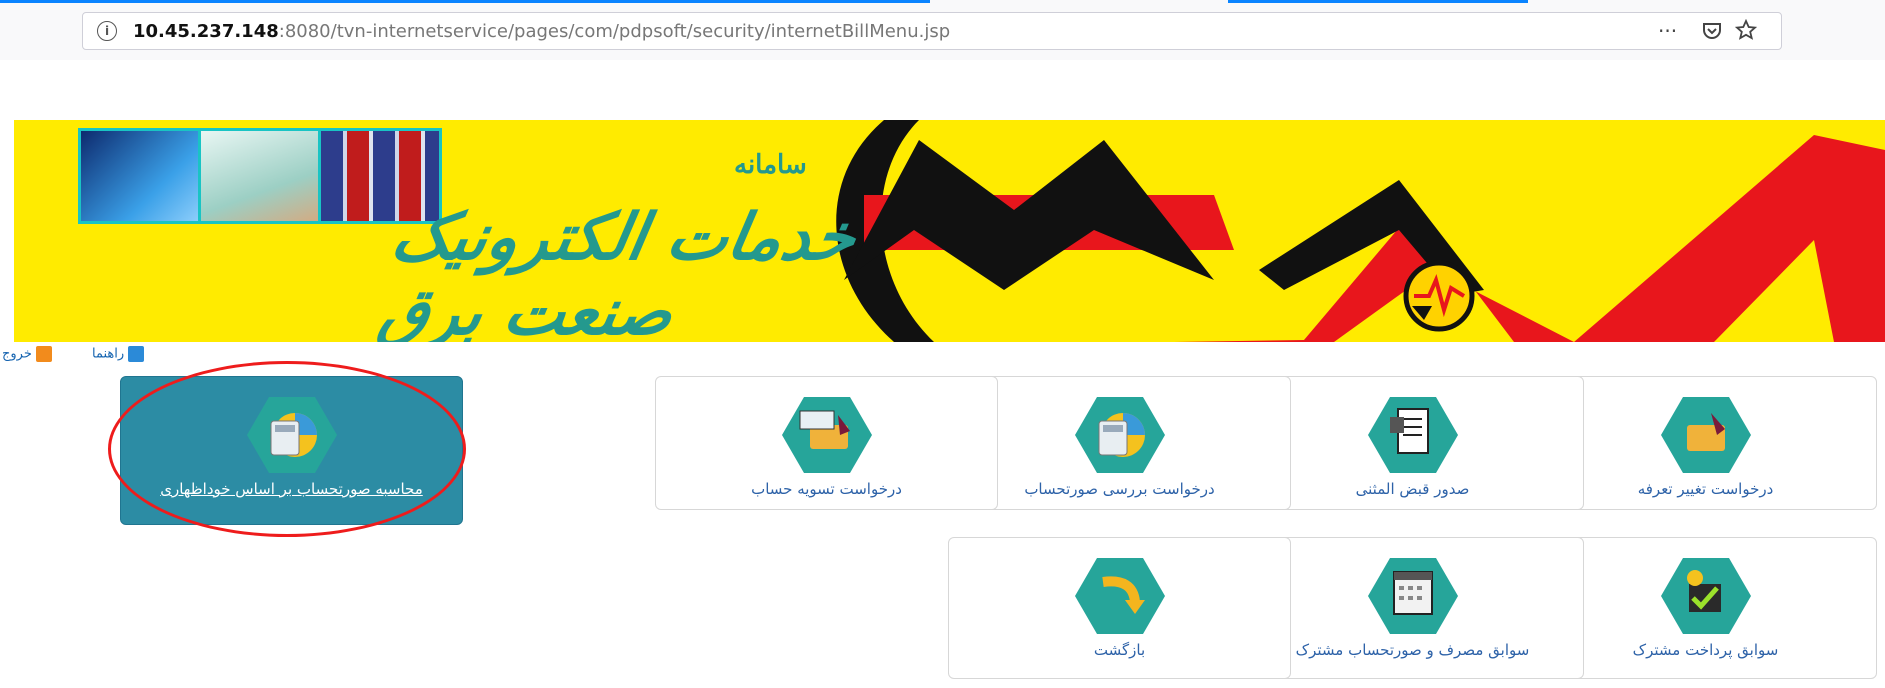 Image resolution: width=1885 pixels, height=688 pixels. Describe the element at coordinates (1119, 650) in the screenshot. I see `menu-tile-label: بازگشت` at that location.